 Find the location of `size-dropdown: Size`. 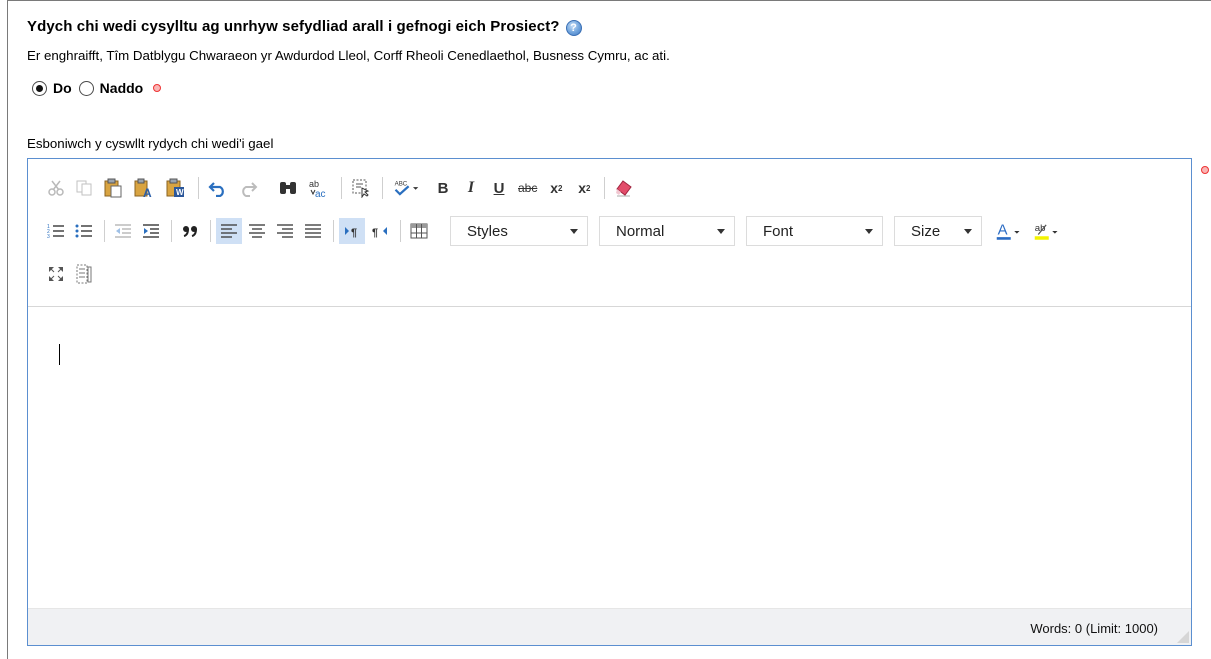

size-dropdown: Size is located at coordinates (938, 231).